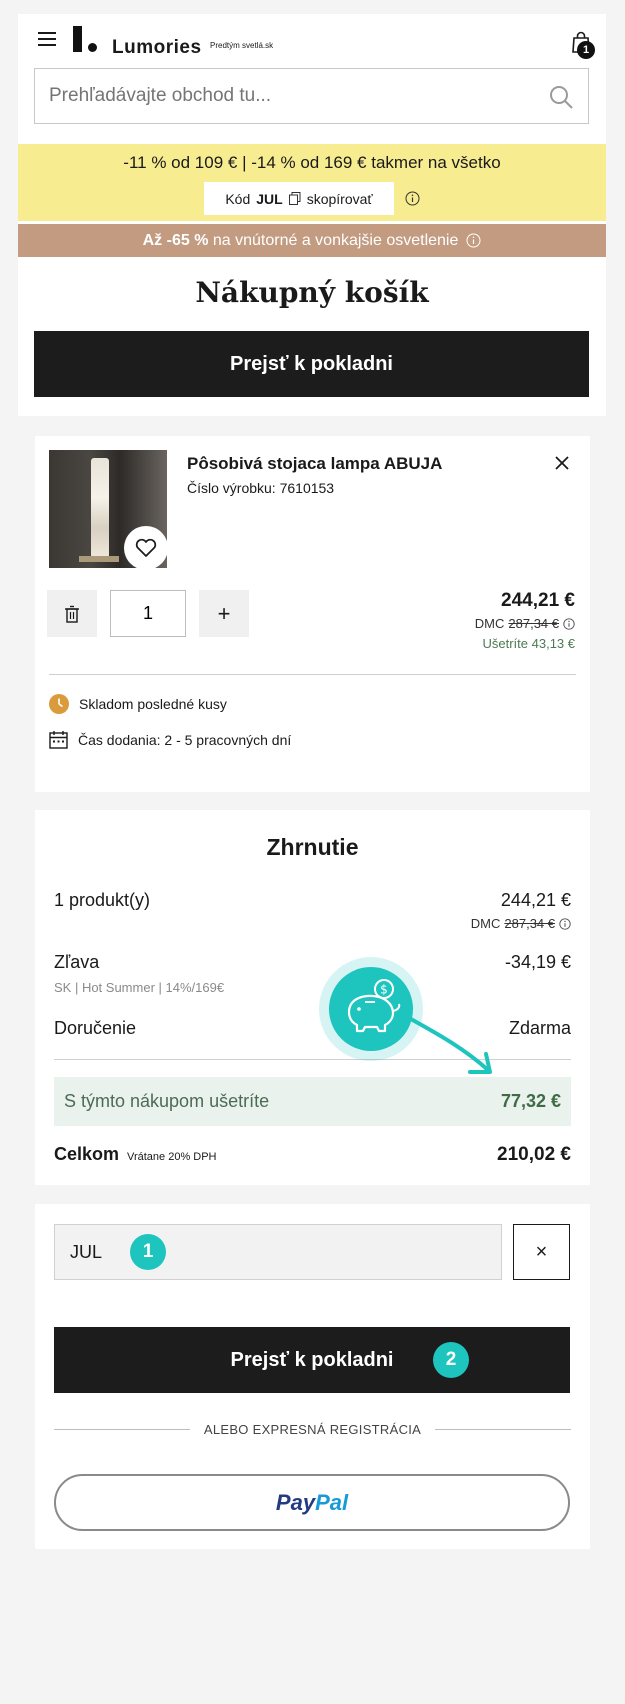 The image size is (625, 1704). I want to click on arrow-decoration, so click(446, 1043).